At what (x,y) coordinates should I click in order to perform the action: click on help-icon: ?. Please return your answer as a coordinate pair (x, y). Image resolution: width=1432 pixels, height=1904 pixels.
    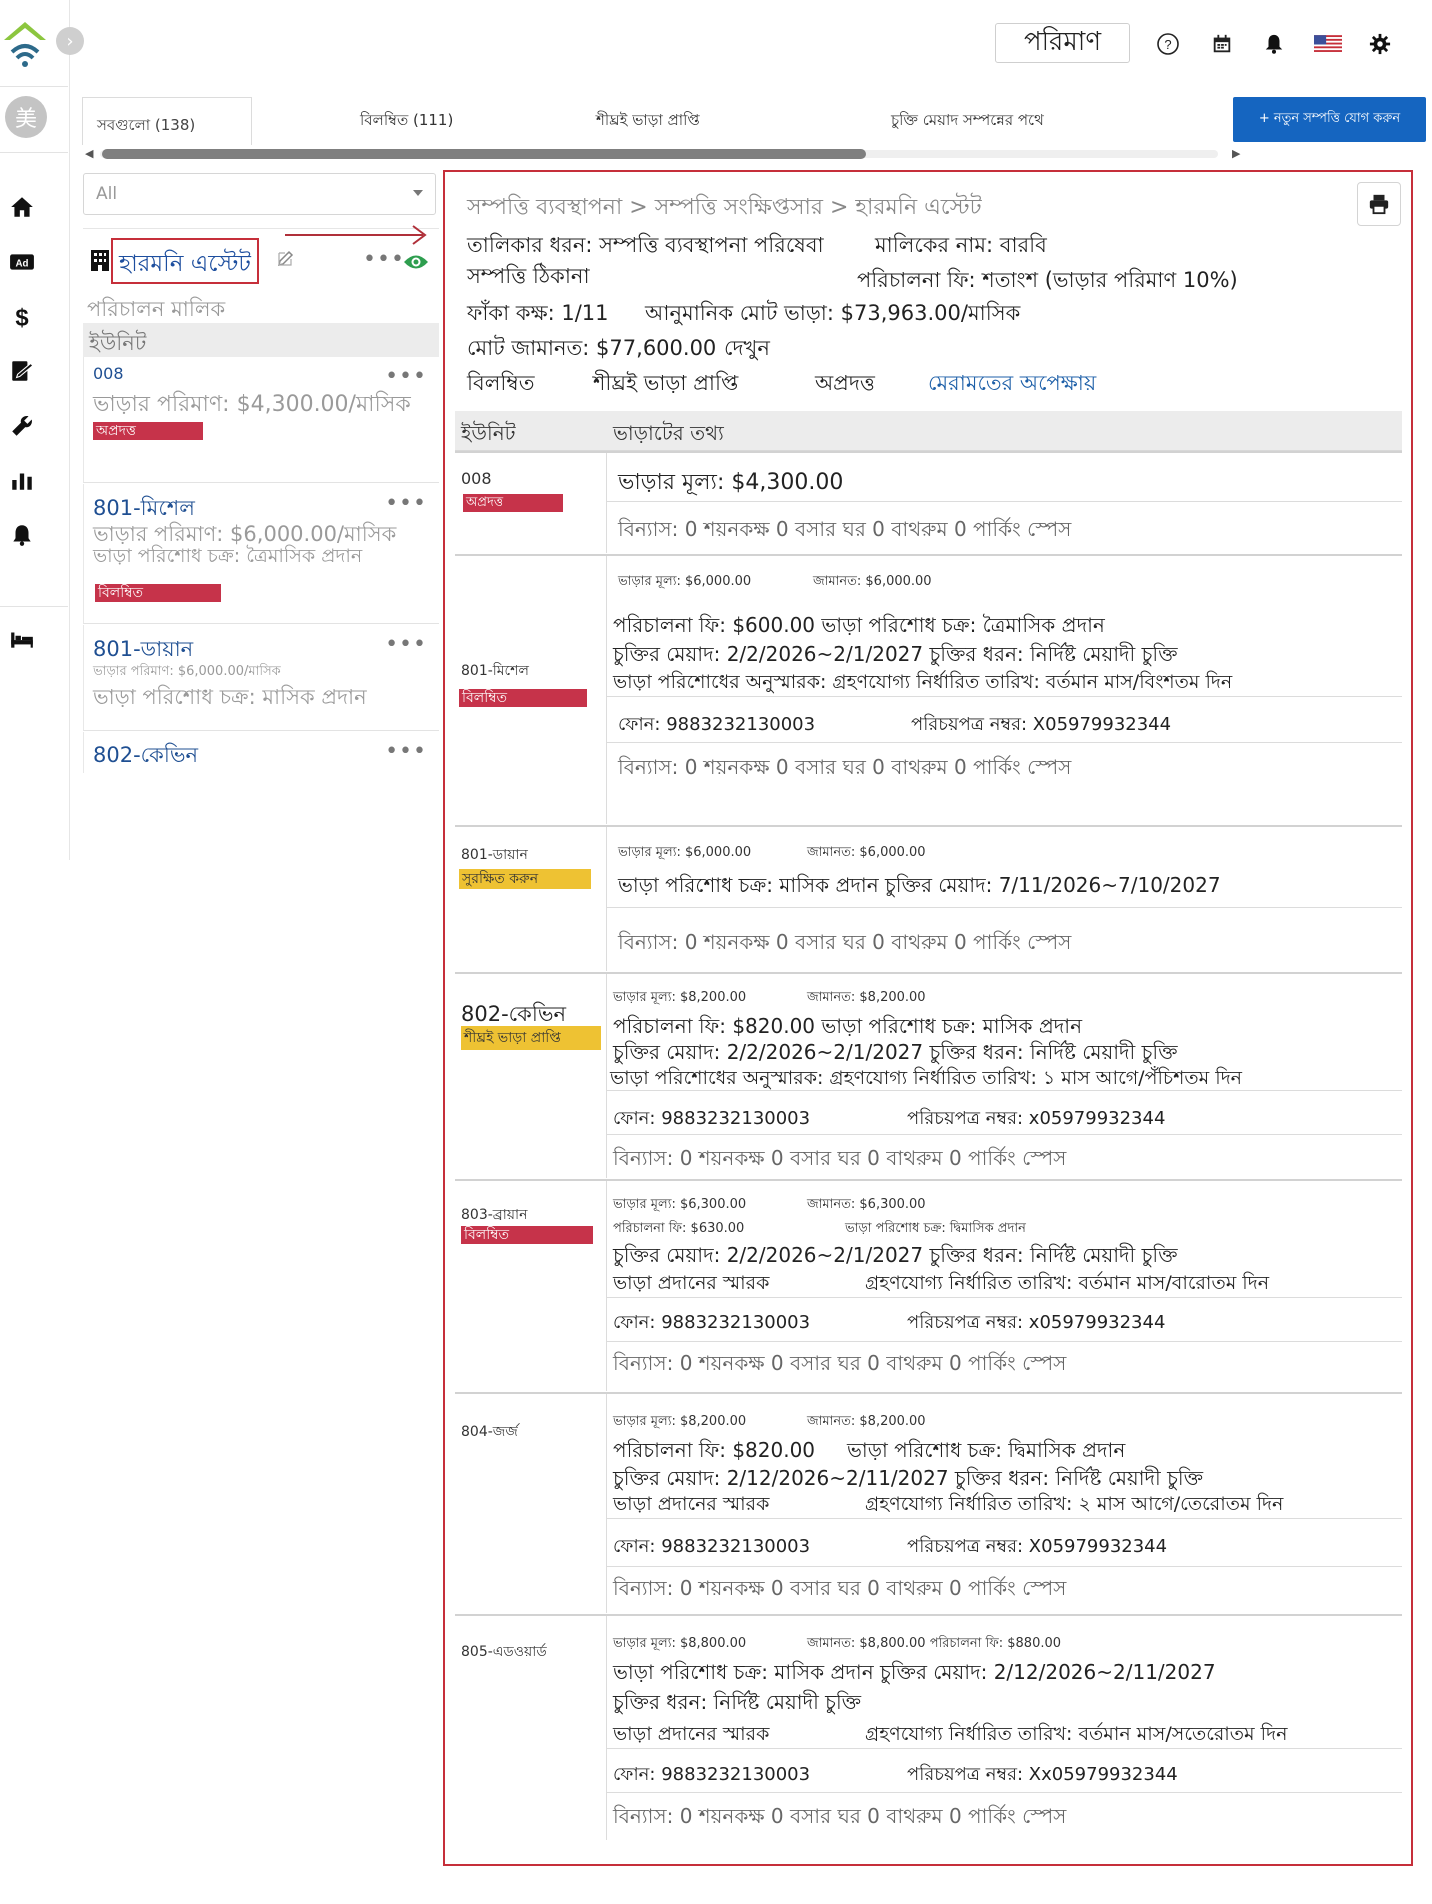
    Looking at the image, I should click on (1168, 44).